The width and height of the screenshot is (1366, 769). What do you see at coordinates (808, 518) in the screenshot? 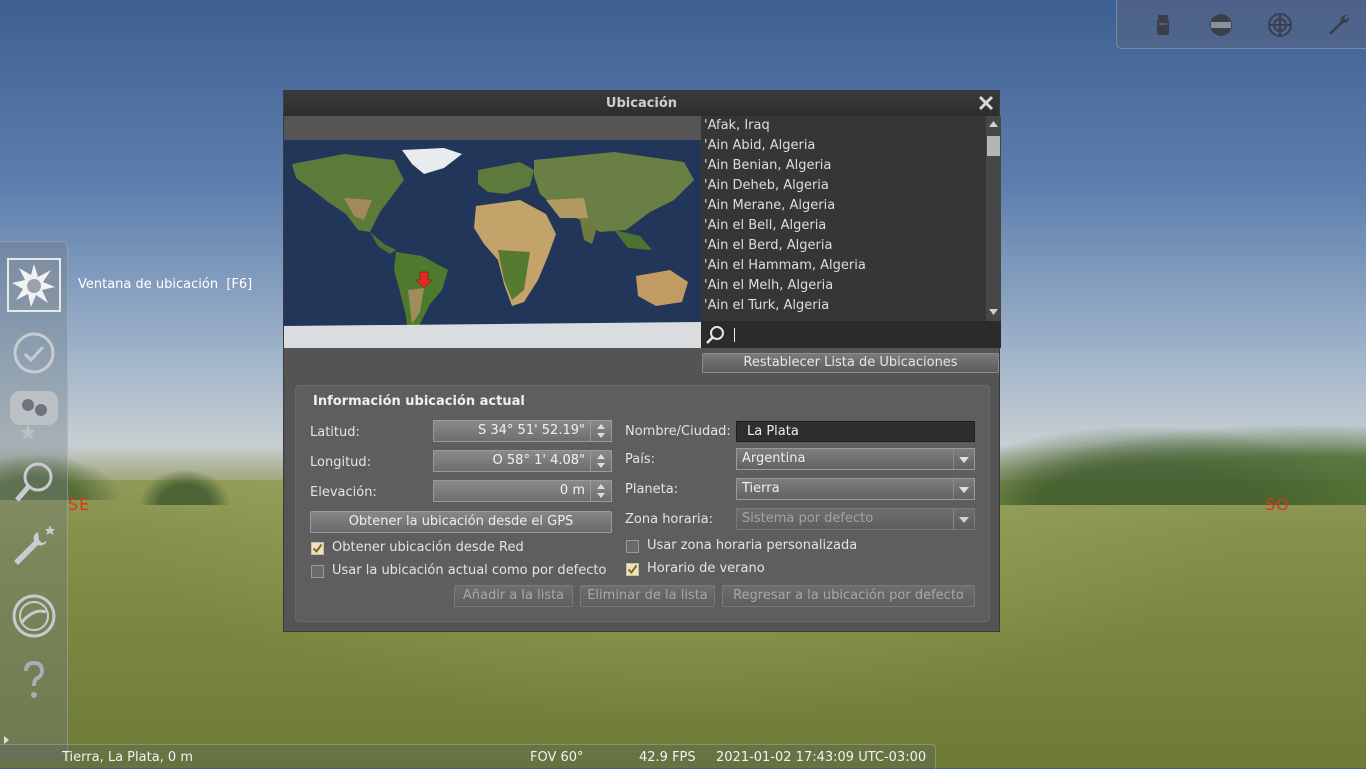
I see `timezone-value: Sistema por defecto` at bounding box center [808, 518].